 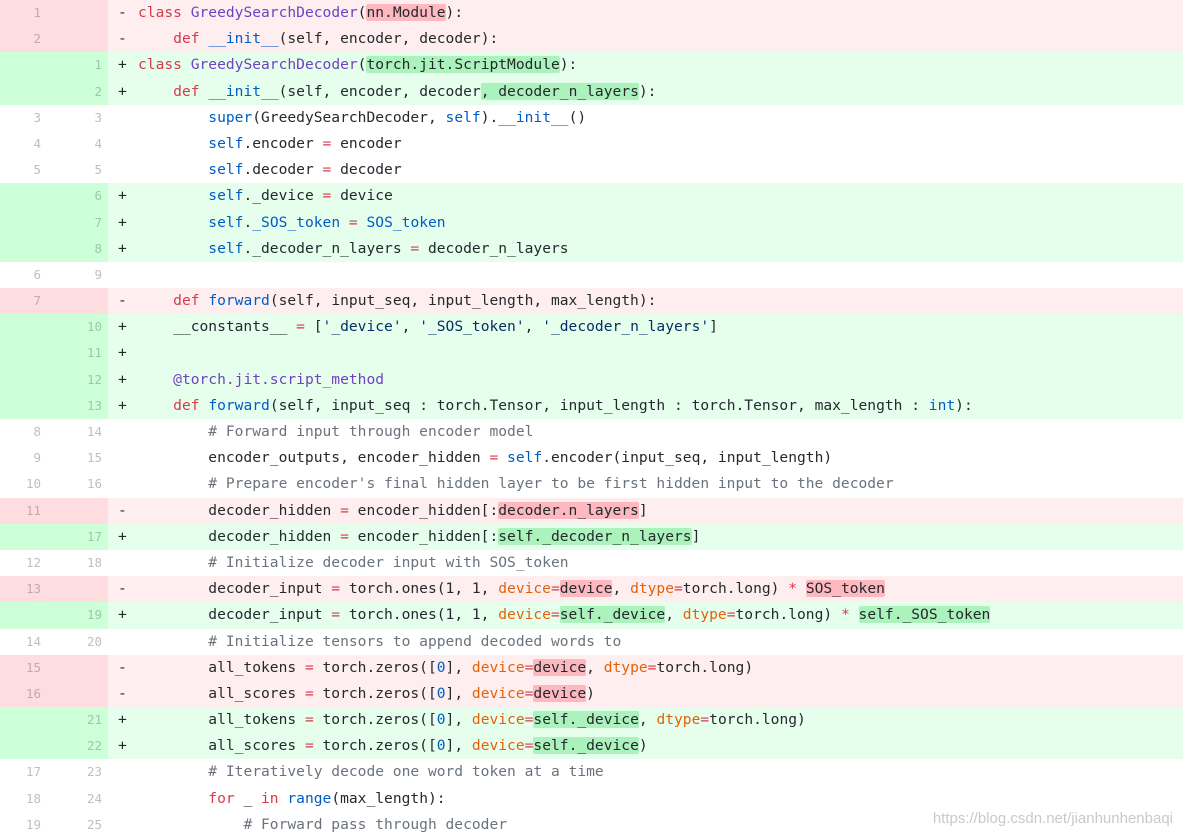 I want to click on new-line-number: 5, so click(x=76, y=170).